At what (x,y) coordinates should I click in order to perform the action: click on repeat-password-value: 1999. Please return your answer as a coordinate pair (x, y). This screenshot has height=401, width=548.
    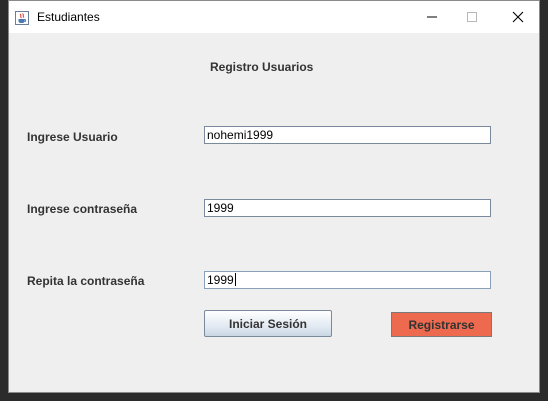
    Looking at the image, I should click on (220, 280).